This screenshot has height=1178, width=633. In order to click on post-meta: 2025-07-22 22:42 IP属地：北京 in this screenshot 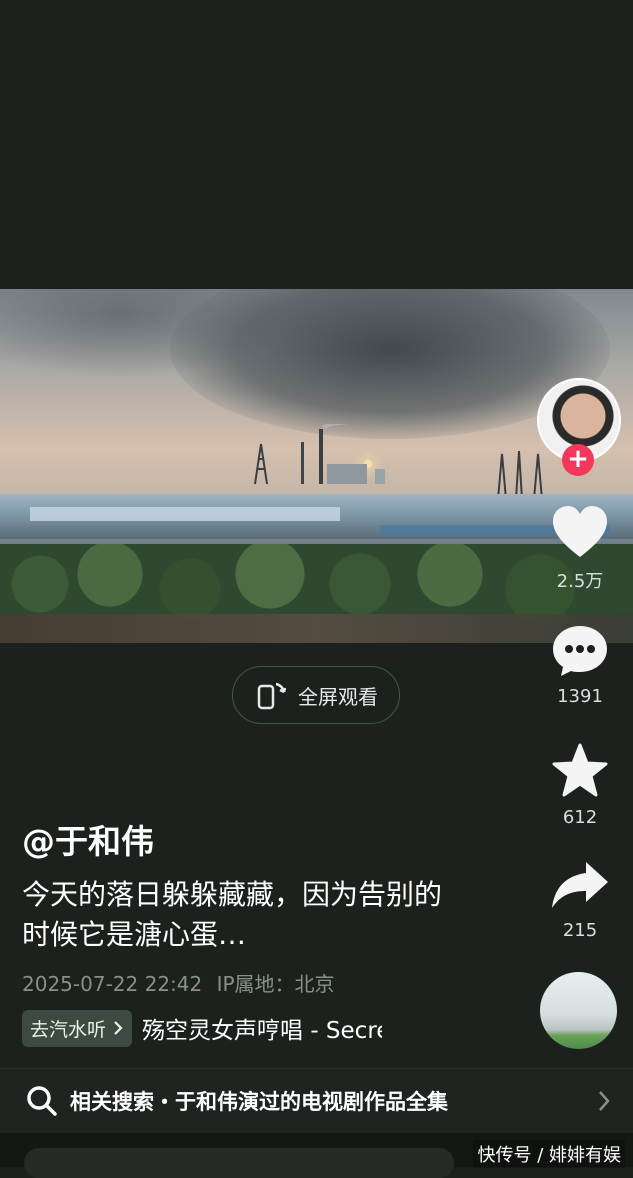, I will do `click(178, 982)`.